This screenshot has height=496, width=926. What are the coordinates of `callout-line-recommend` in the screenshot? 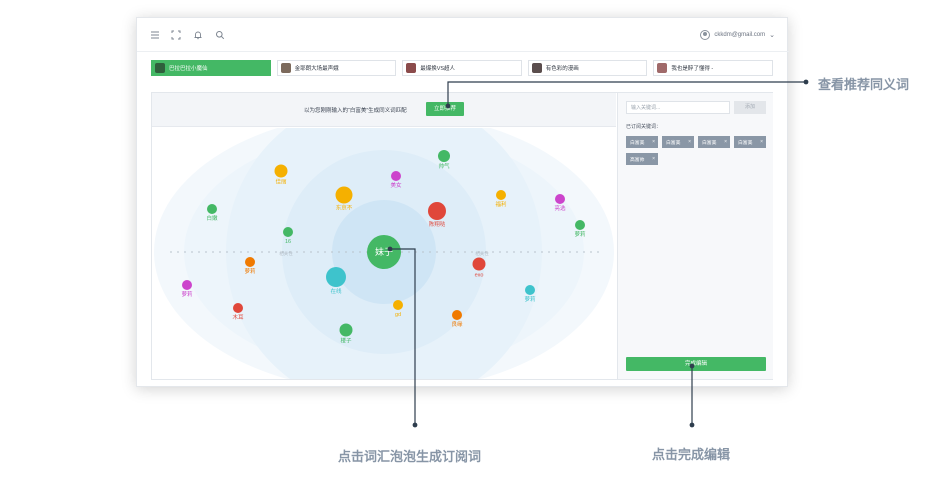 It's located at (626, 93).